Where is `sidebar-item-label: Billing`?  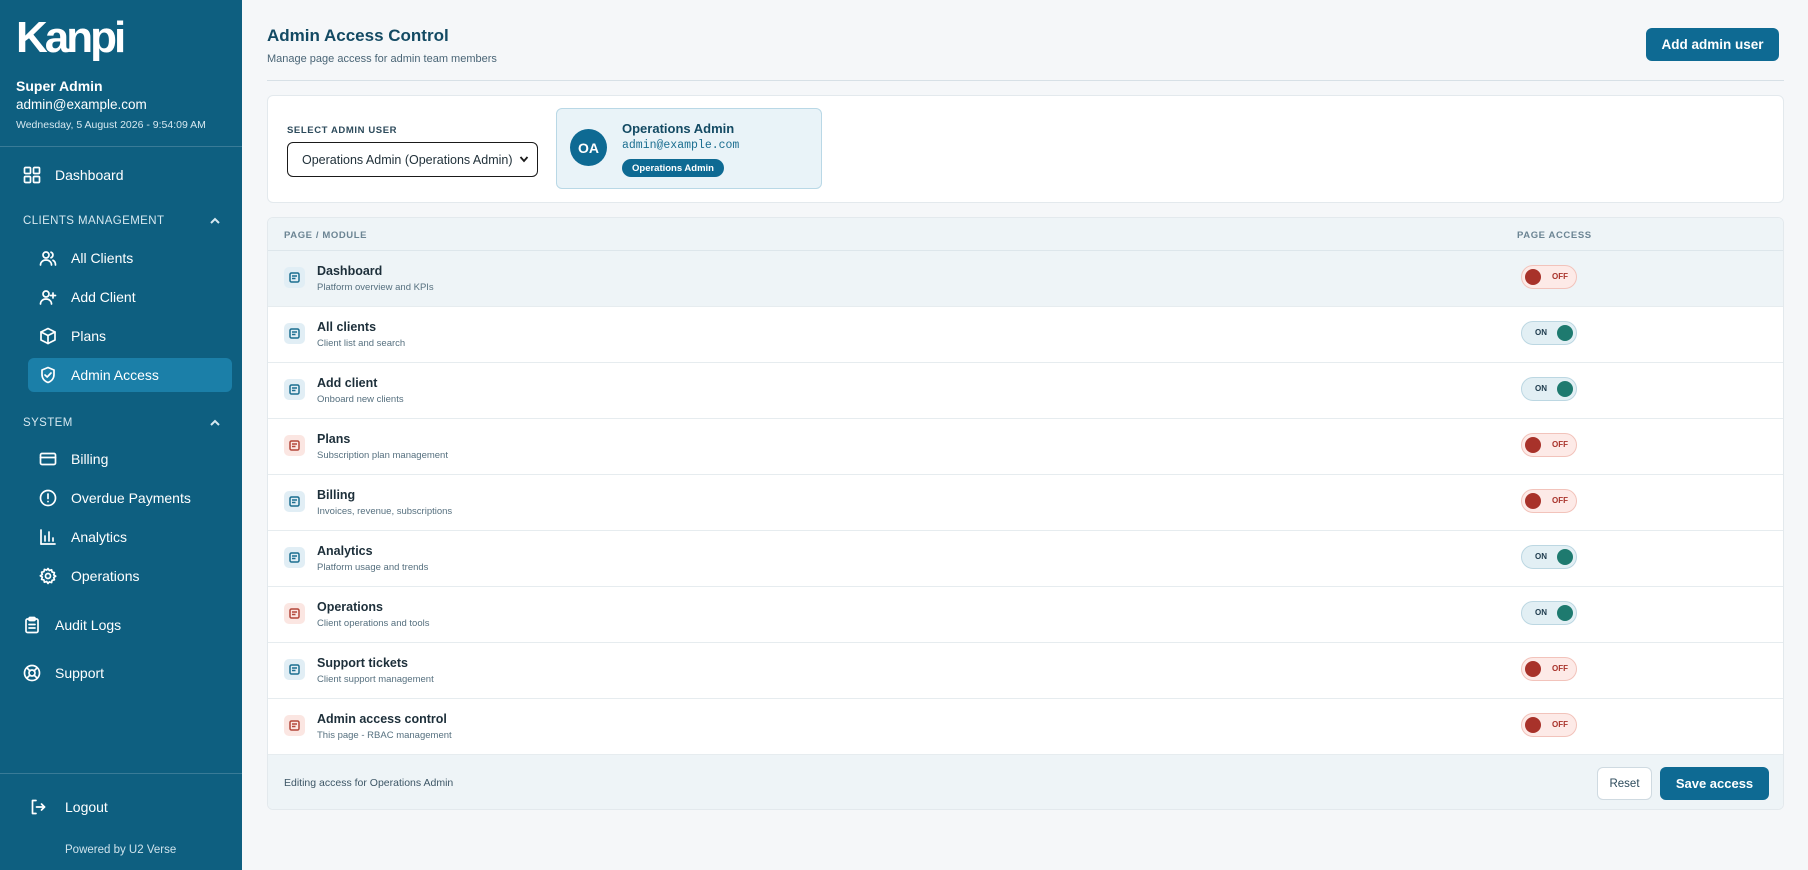 sidebar-item-label: Billing is located at coordinates (90, 459).